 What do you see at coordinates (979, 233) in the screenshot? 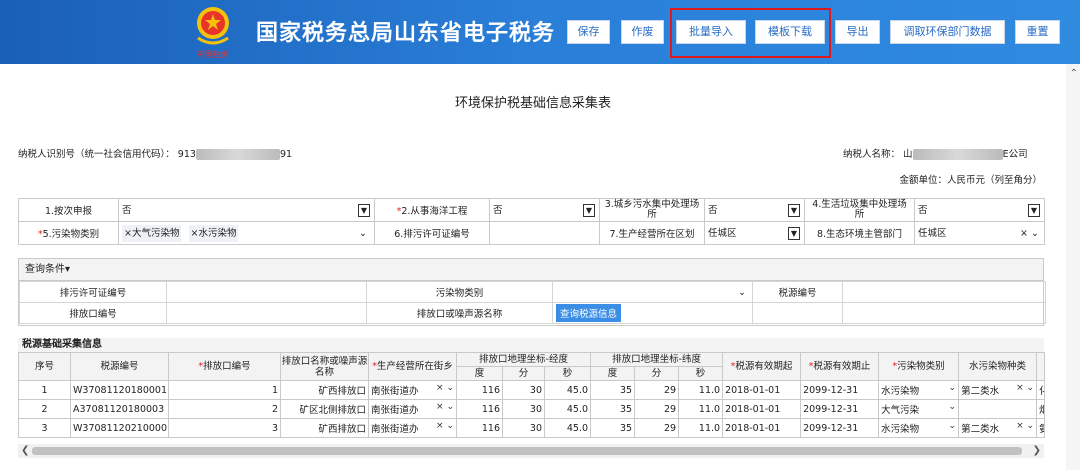
I see `eco-dept-select: 任城区 × ⌄` at bounding box center [979, 233].